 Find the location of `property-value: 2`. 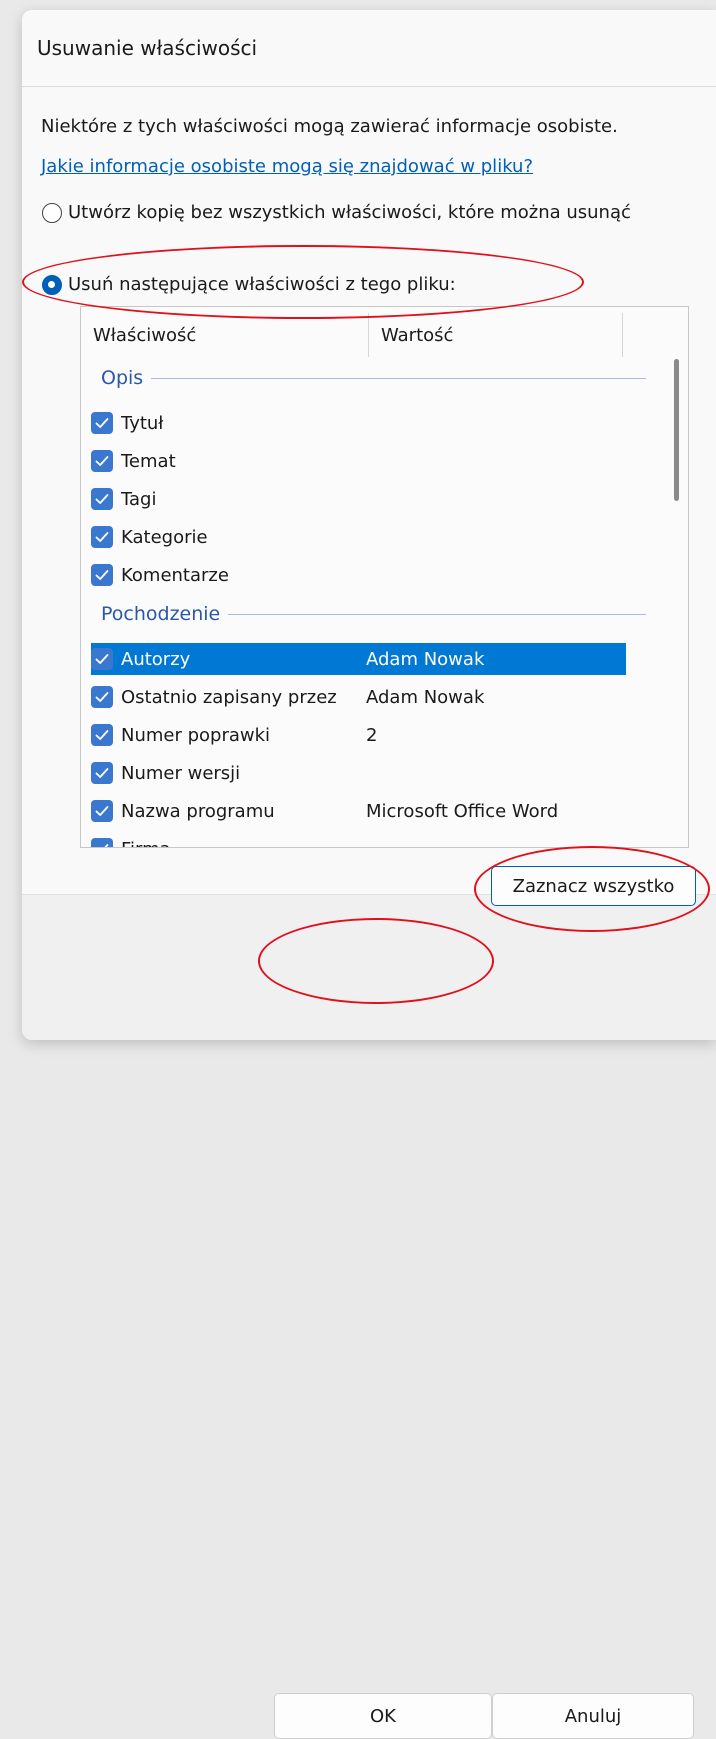

property-value: 2 is located at coordinates (372, 735).